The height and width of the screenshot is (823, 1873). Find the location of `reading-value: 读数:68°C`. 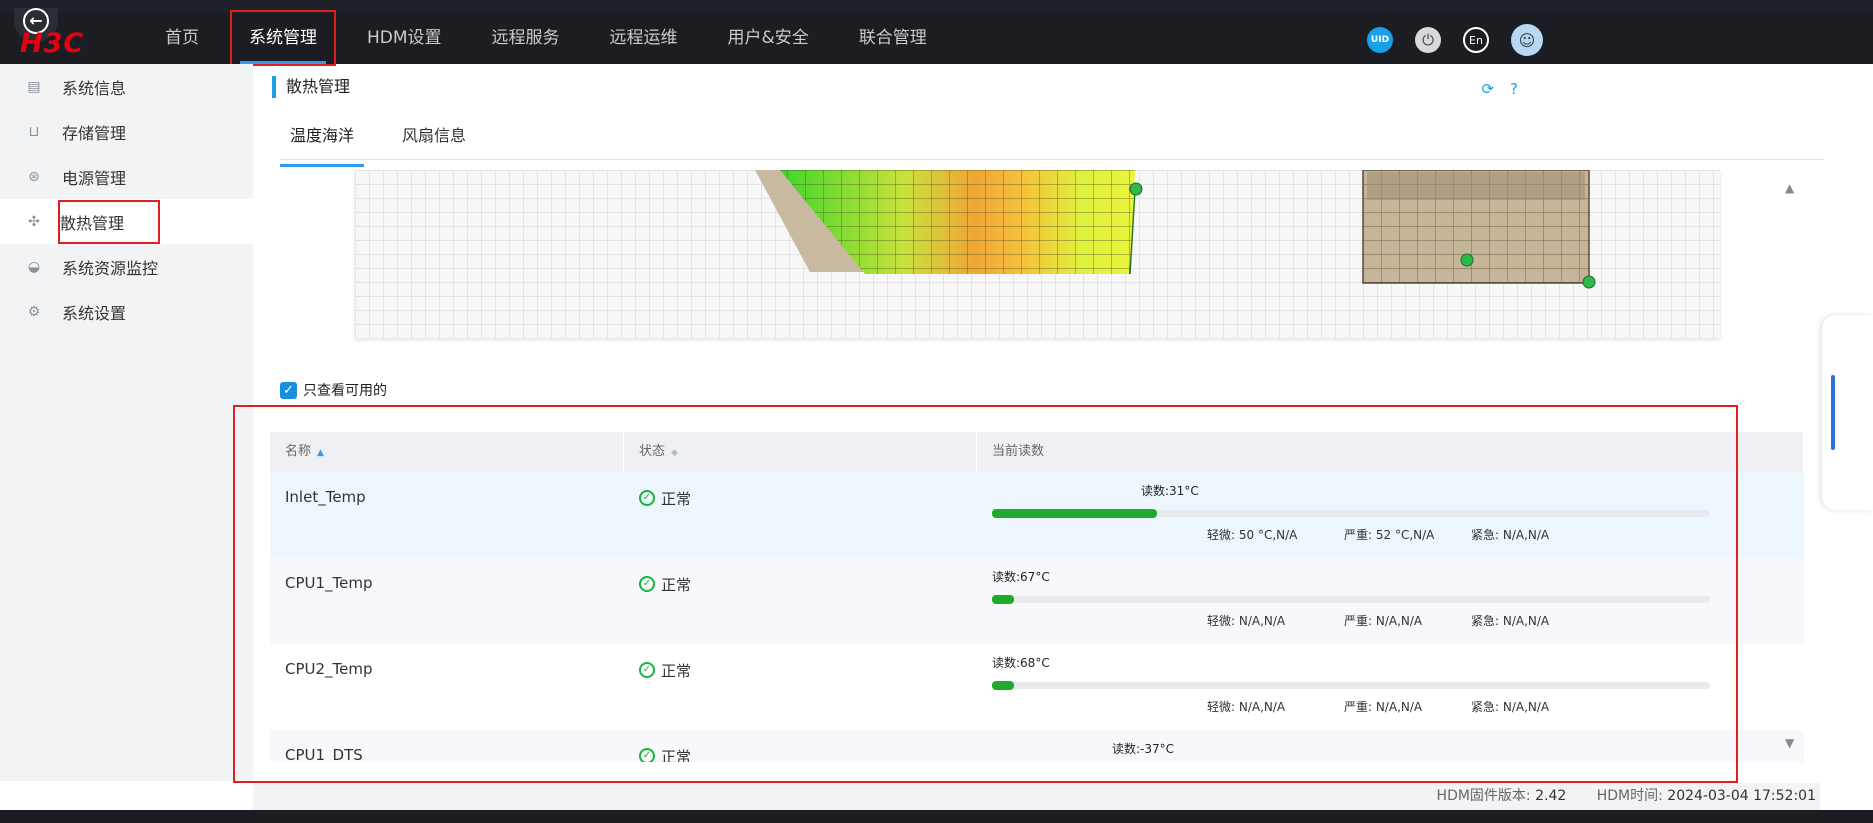

reading-value: 读数:68°C is located at coordinates (1021, 663).